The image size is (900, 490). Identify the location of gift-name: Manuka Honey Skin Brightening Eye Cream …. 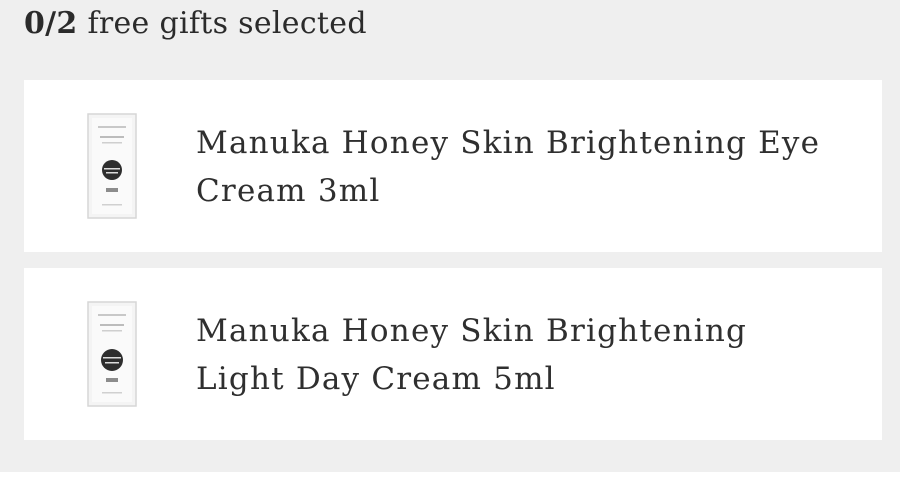
(508, 167).